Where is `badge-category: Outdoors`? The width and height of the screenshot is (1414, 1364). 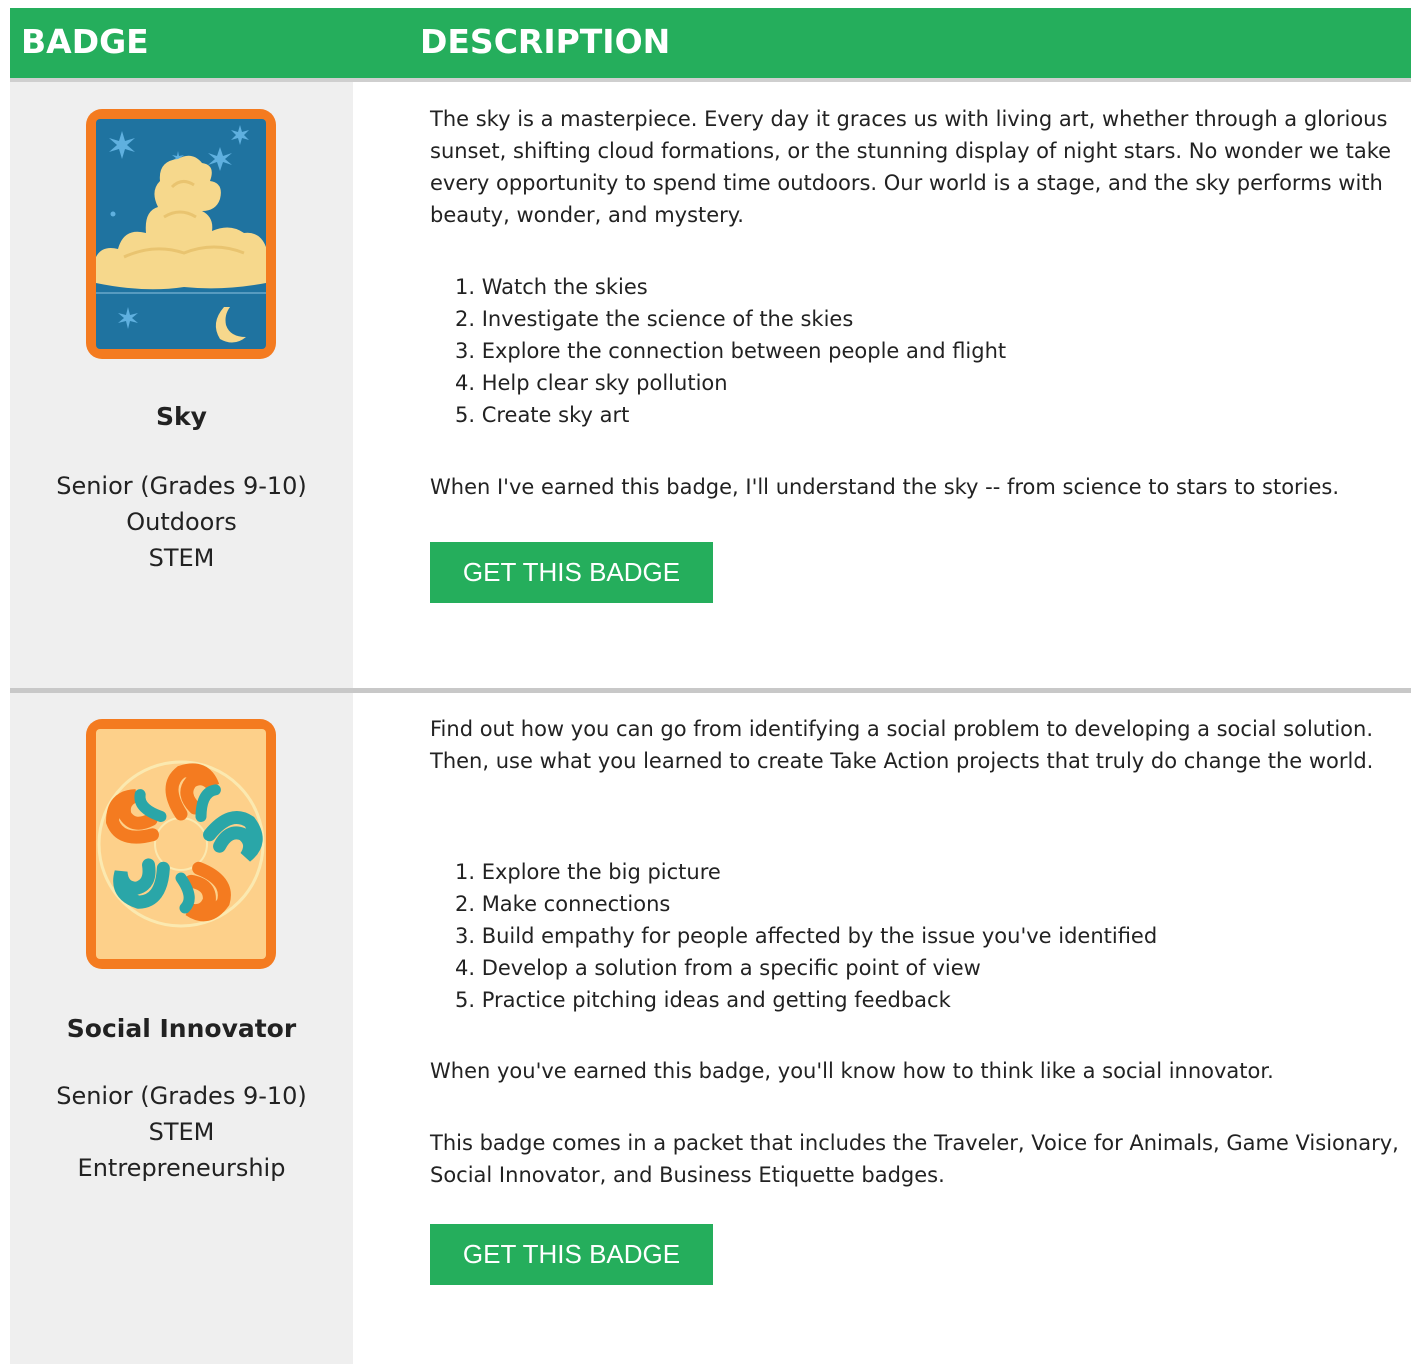
badge-category: Outdoors is located at coordinates (181, 522).